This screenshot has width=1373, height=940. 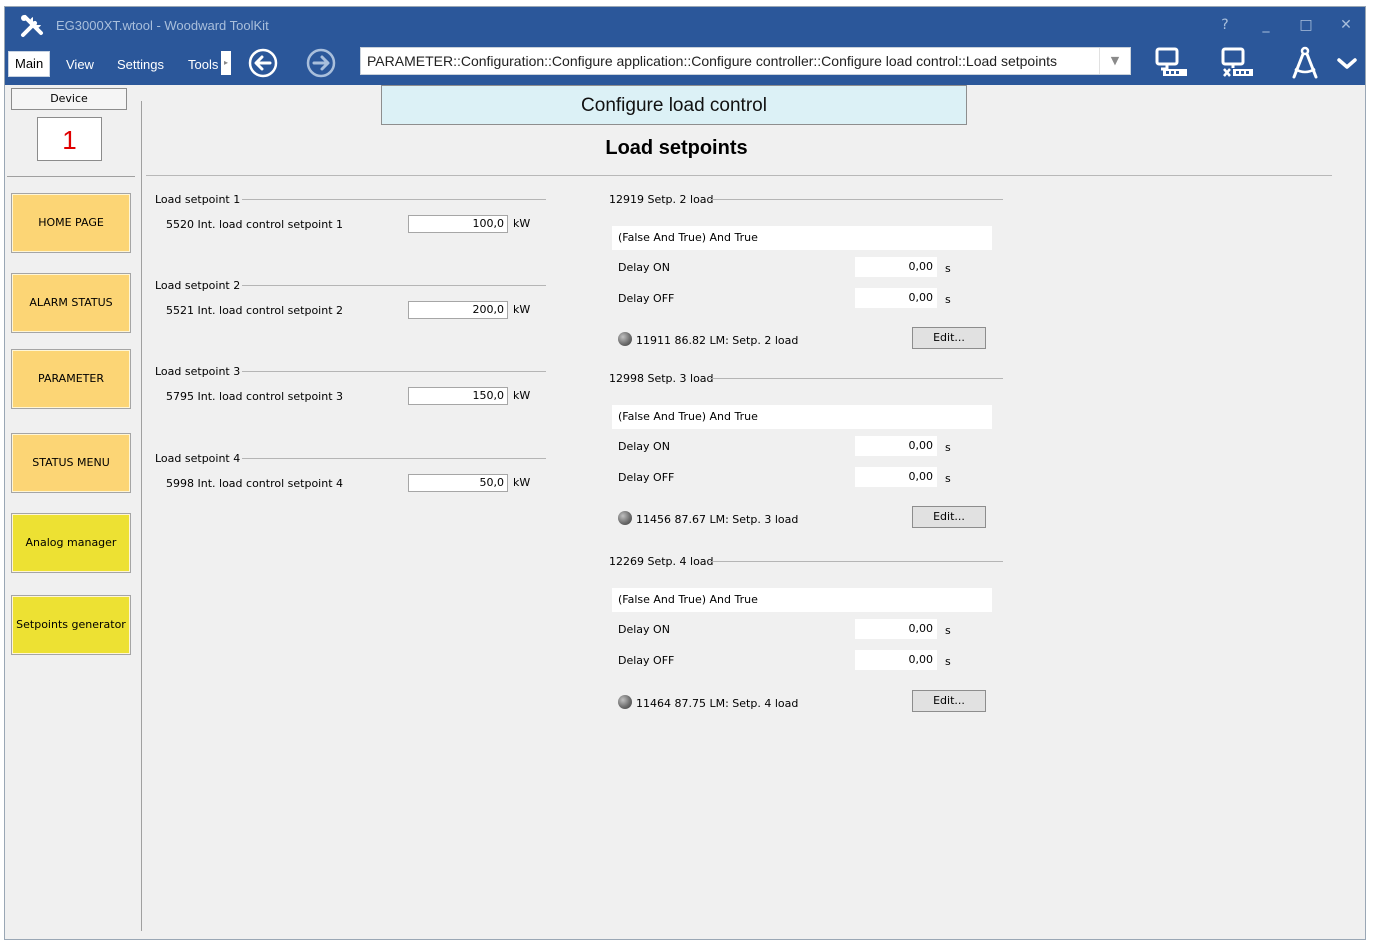 What do you see at coordinates (1225, 25) in the screenshot?
I see `help-button: ?` at bounding box center [1225, 25].